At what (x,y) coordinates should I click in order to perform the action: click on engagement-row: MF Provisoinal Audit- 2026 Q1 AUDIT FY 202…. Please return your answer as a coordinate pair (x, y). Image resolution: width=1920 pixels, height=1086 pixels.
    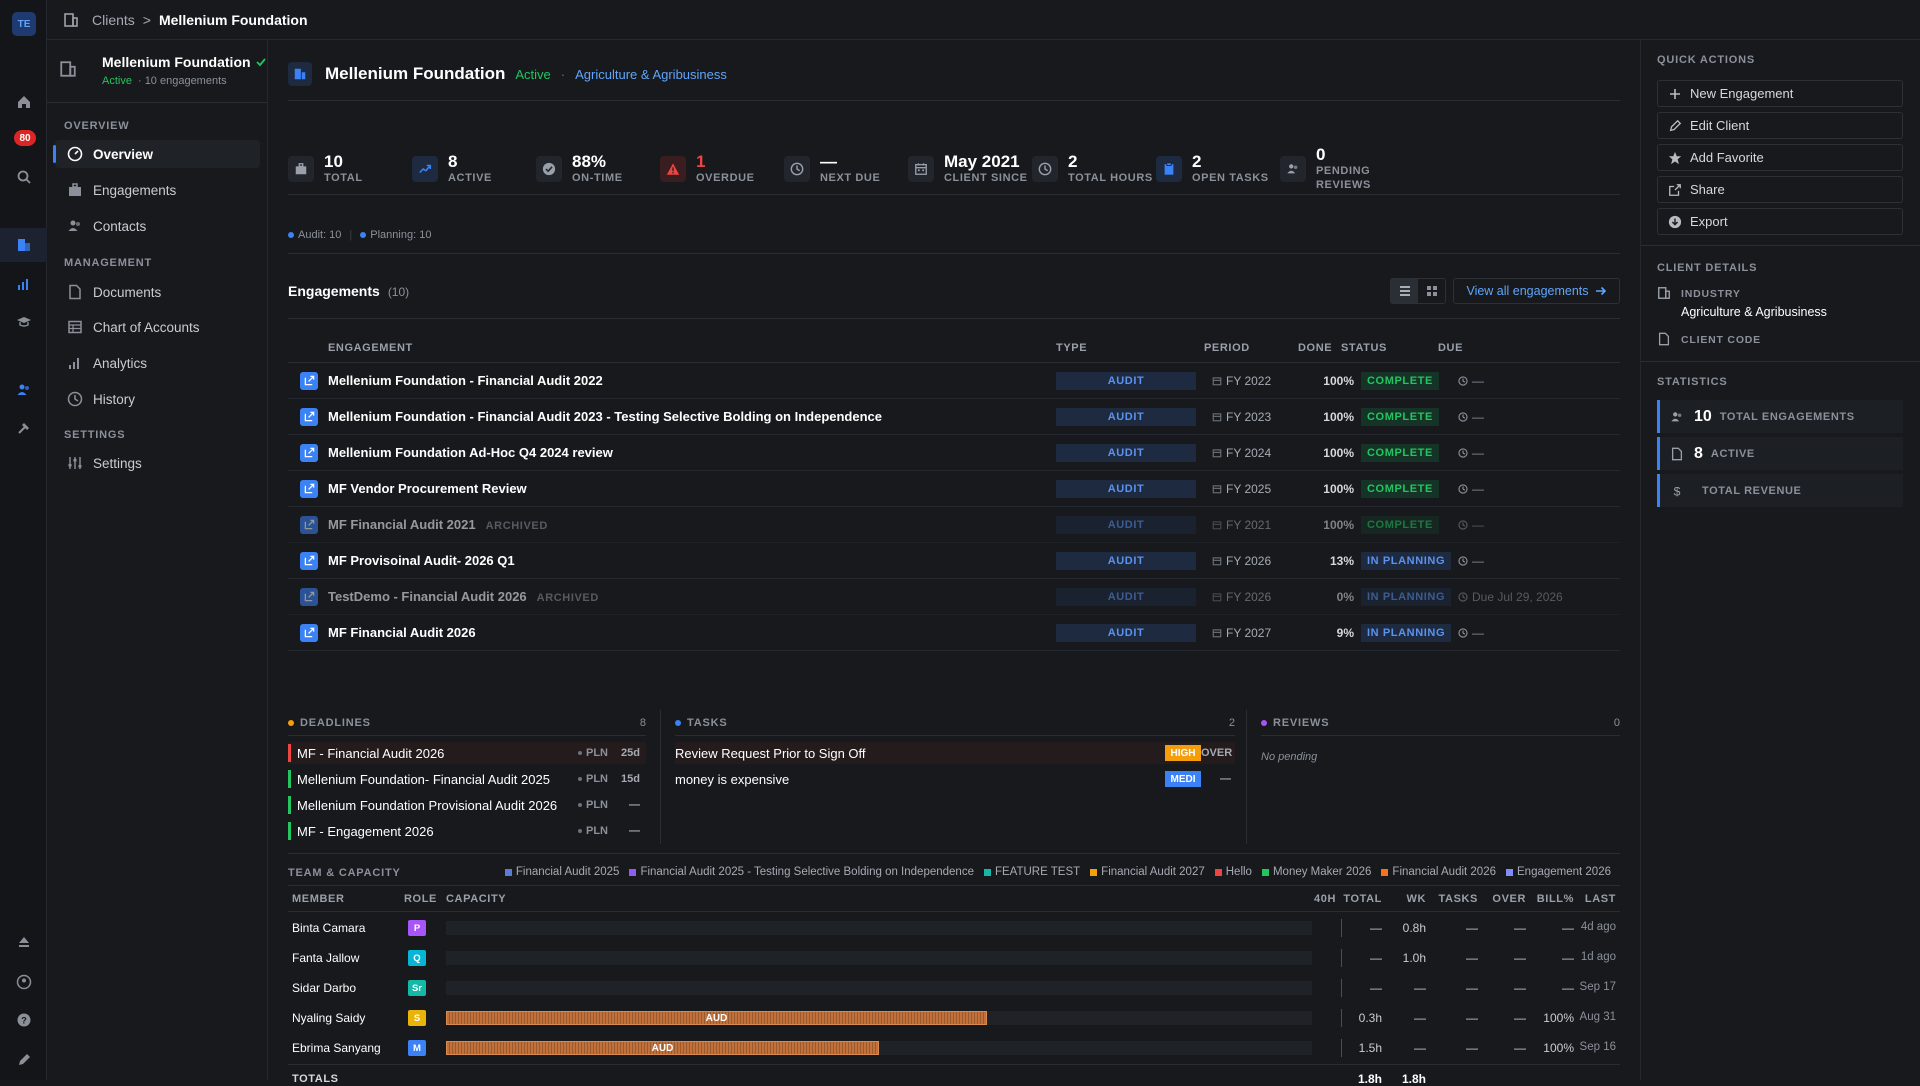
    Looking at the image, I should click on (954, 561).